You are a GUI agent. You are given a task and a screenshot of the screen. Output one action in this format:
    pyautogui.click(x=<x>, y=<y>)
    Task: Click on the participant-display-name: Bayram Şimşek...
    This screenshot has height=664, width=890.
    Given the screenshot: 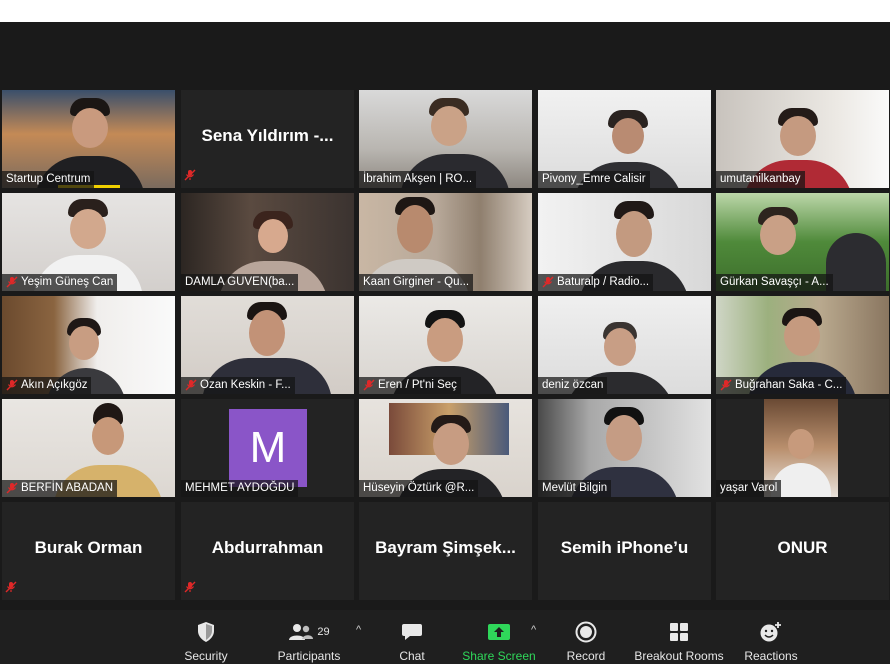 What is the action you would take?
    pyautogui.click(x=445, y=547)
    